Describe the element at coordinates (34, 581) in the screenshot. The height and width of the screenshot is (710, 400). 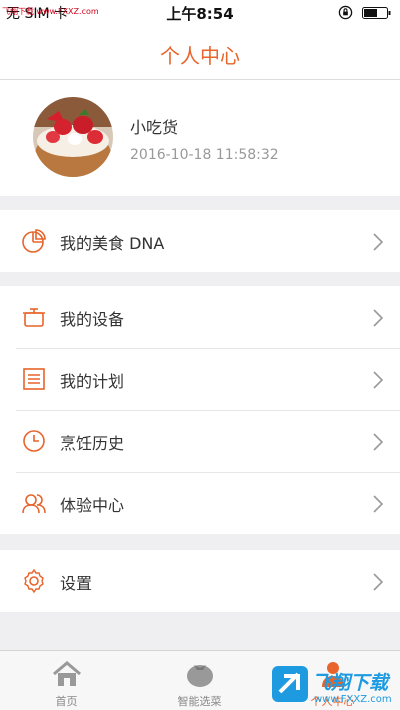
I see `gear-icon` at that location.